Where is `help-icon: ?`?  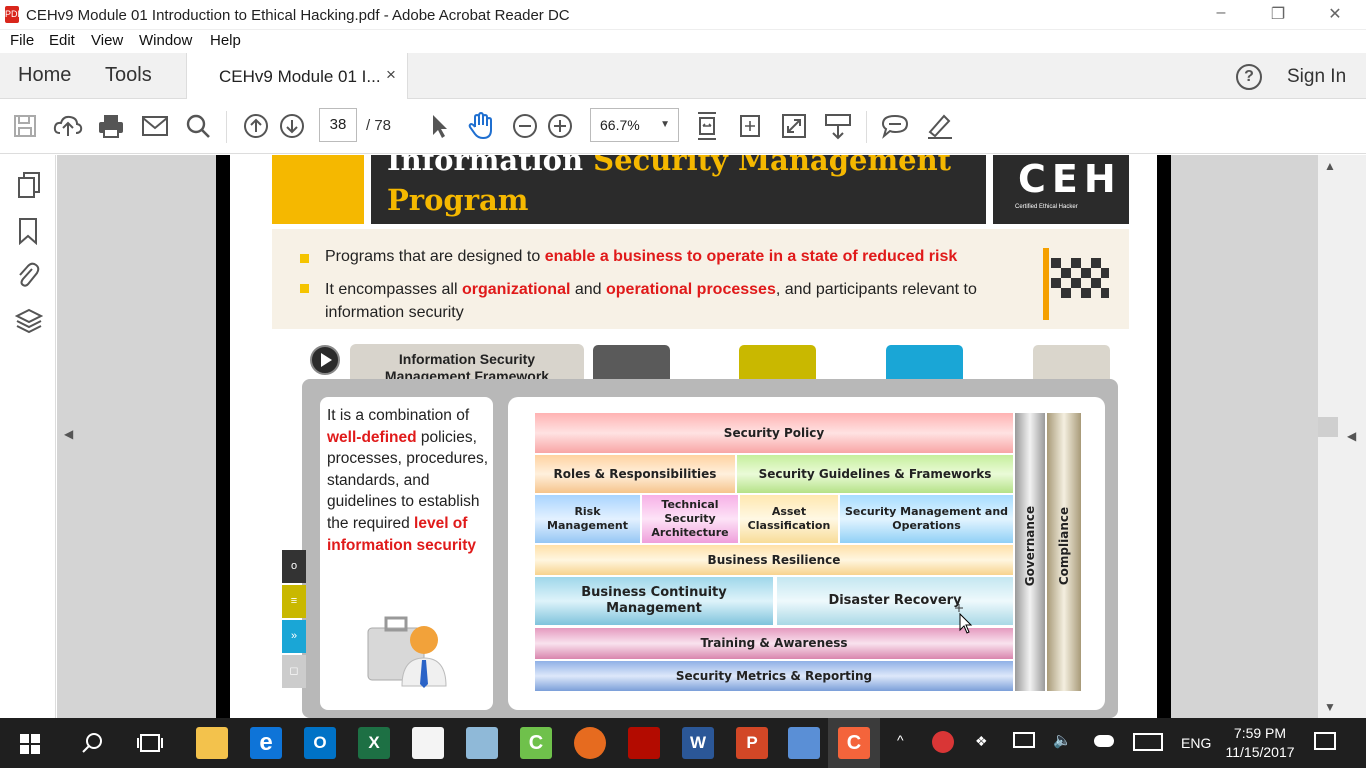
help-icon: ? is located at coordinates (1249, 77).